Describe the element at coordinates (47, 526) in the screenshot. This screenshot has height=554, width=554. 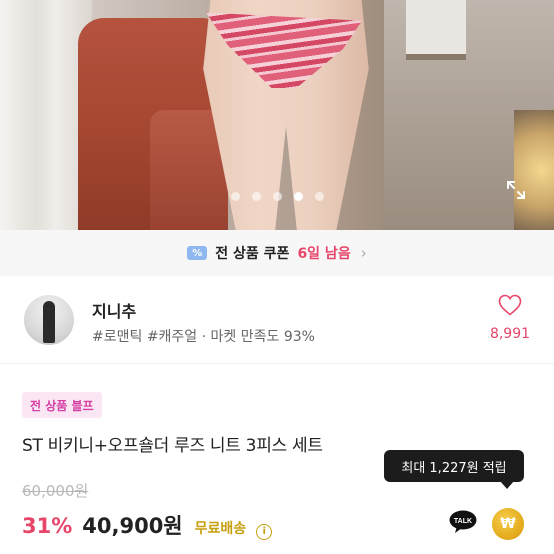
I see `discount-rate: 31%` at that location.